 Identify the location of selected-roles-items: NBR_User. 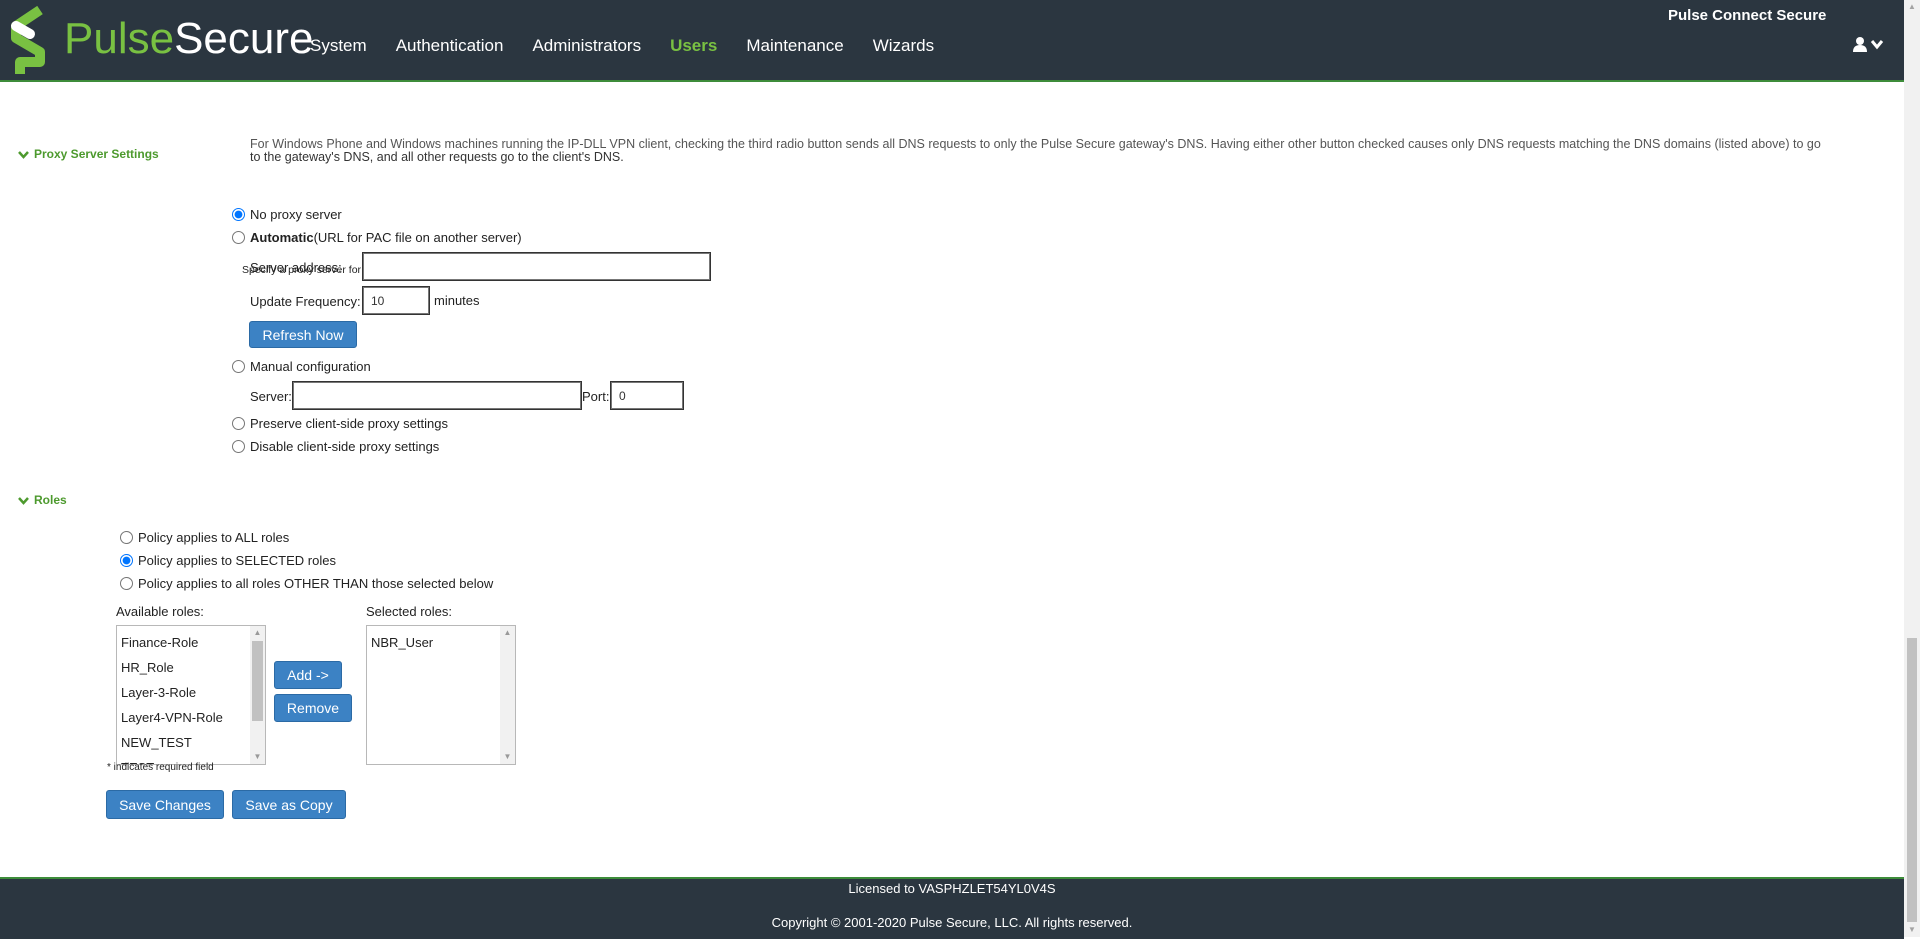
(402, 642).